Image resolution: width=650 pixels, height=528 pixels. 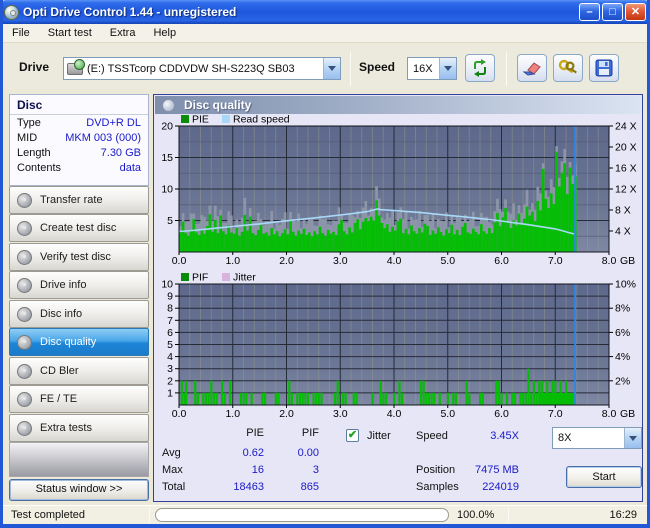 I want to click on save-button, so click(x=604, y=68).